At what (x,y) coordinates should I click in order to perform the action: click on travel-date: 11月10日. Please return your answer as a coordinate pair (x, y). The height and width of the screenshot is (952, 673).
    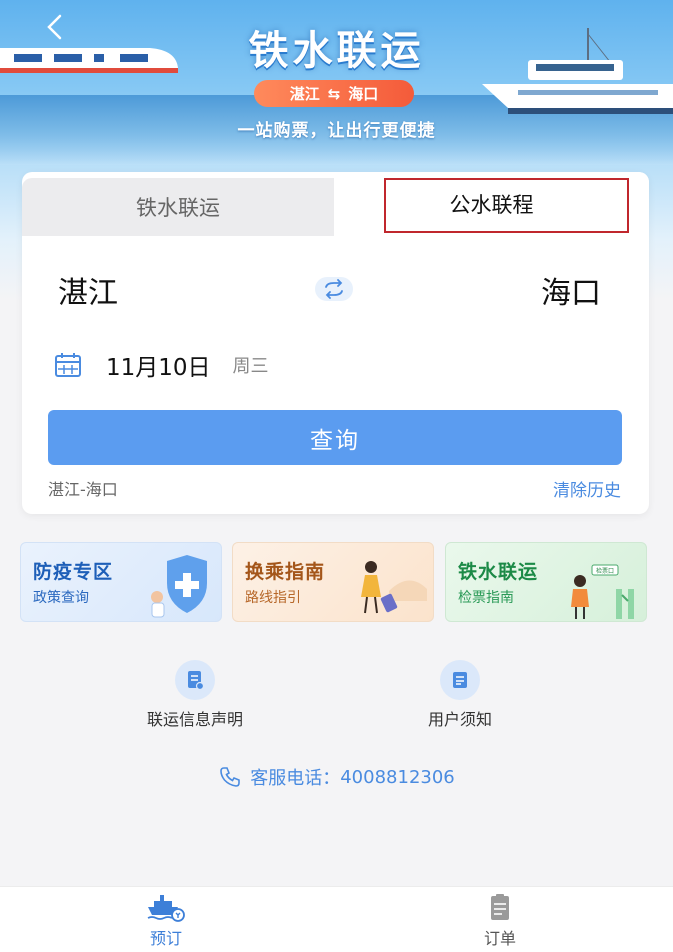
    Looking at the image, I should click on (158, 368).